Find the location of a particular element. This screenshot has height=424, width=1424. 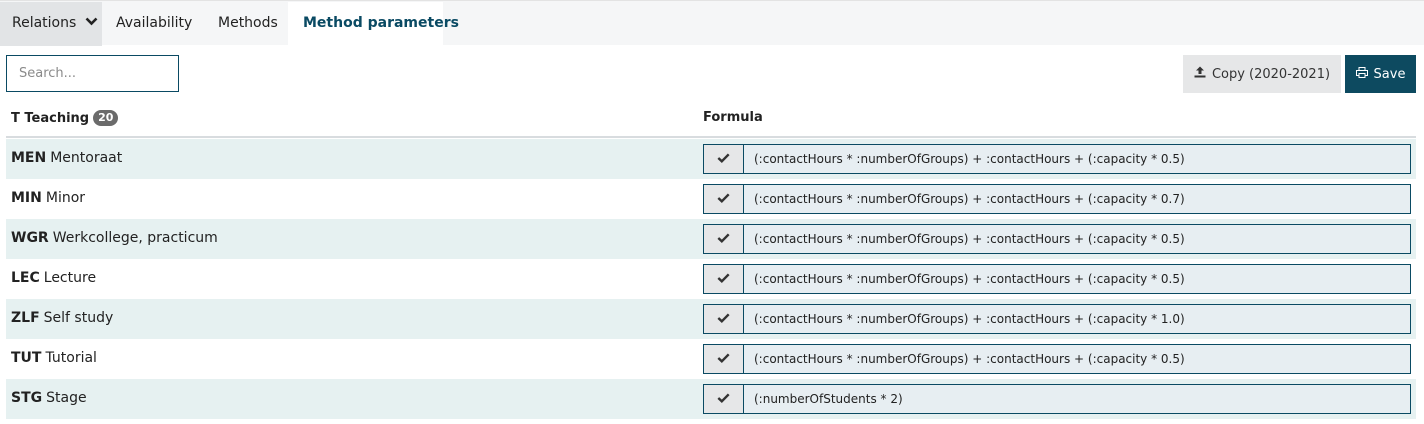

group-header: T Teaching 20 is located at coordinates (65, 118).